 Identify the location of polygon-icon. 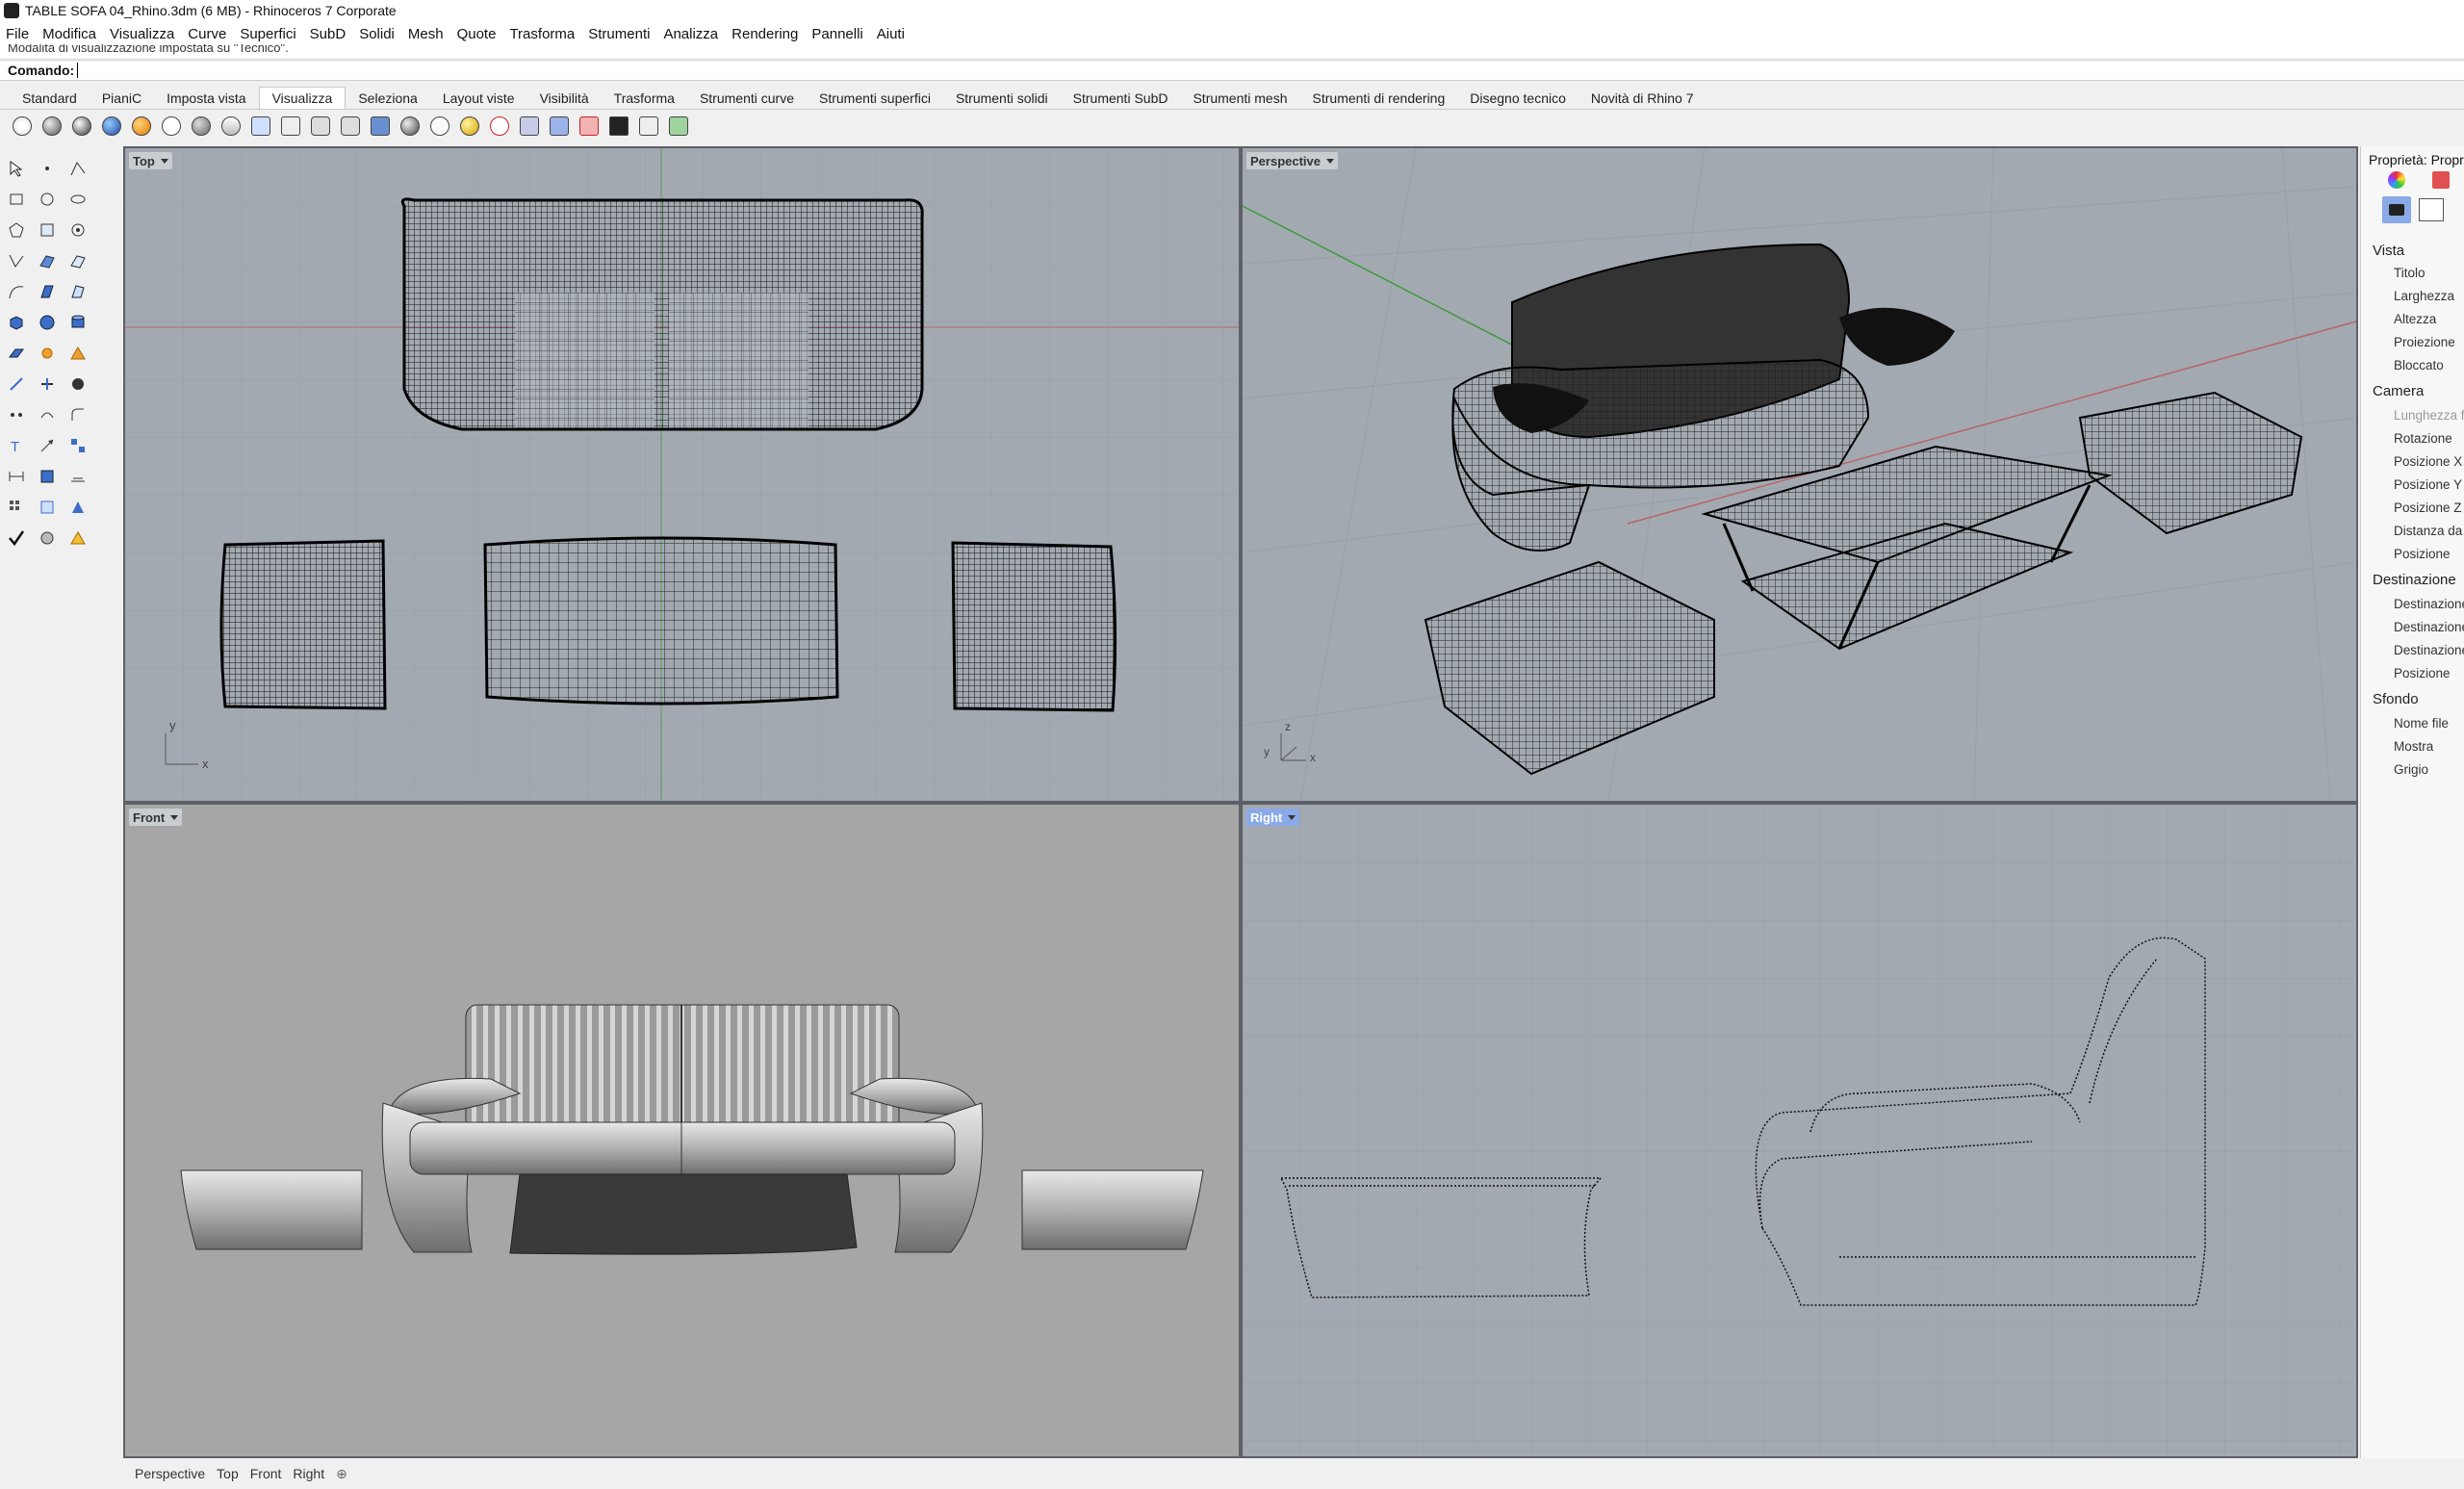
(16, 231).